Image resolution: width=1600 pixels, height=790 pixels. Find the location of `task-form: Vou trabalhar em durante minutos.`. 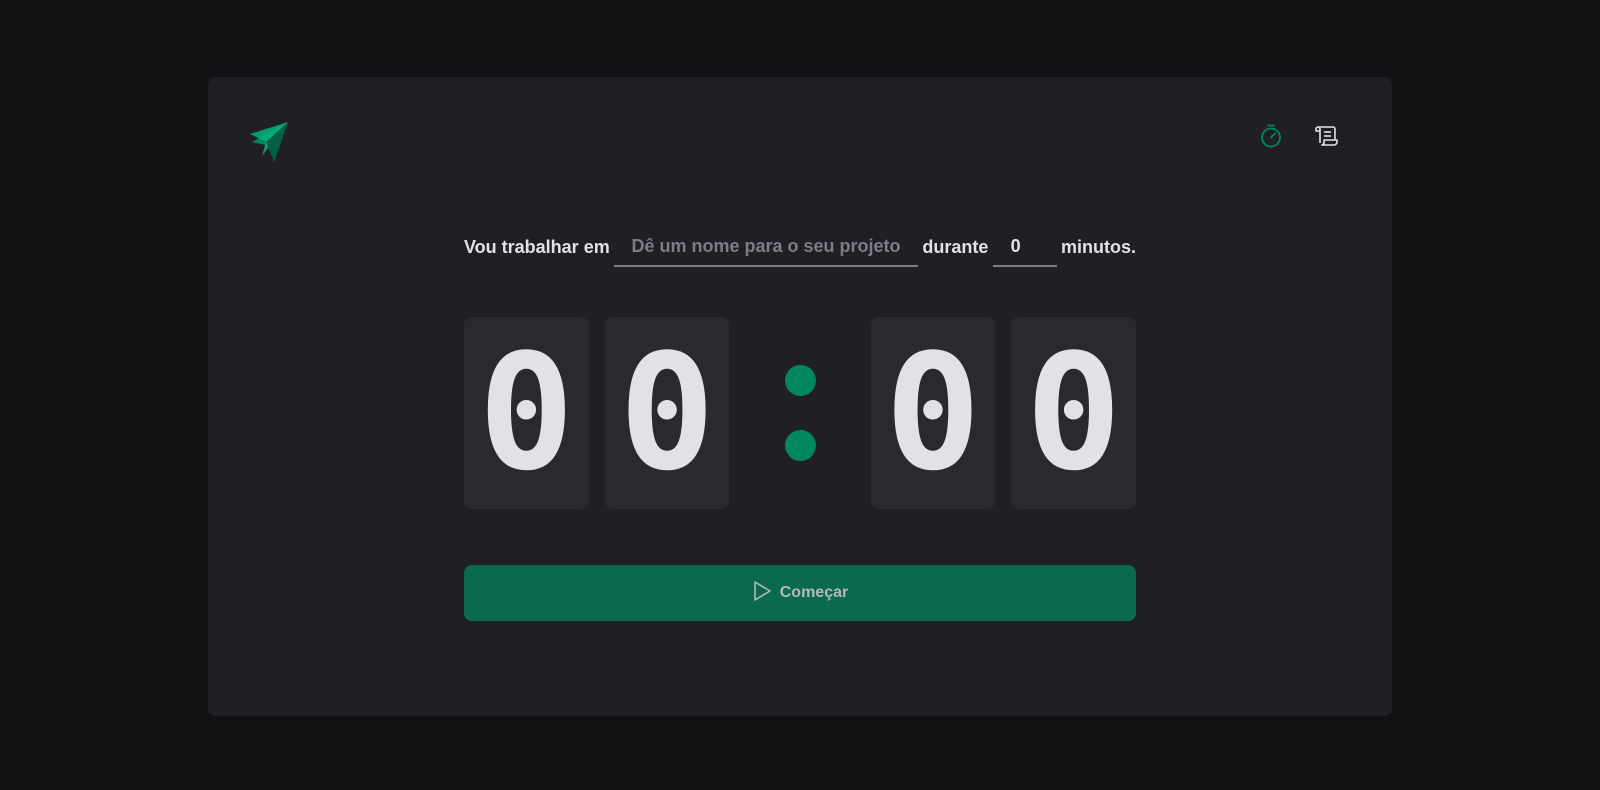

task-form: Vou trabalhar em durante minutos. is located at coordinates (800, 247).